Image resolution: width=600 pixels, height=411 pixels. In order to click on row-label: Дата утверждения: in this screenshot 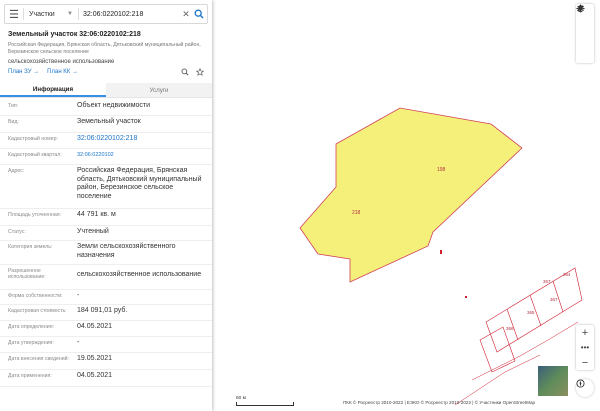, I will do `click(31, 343)`.